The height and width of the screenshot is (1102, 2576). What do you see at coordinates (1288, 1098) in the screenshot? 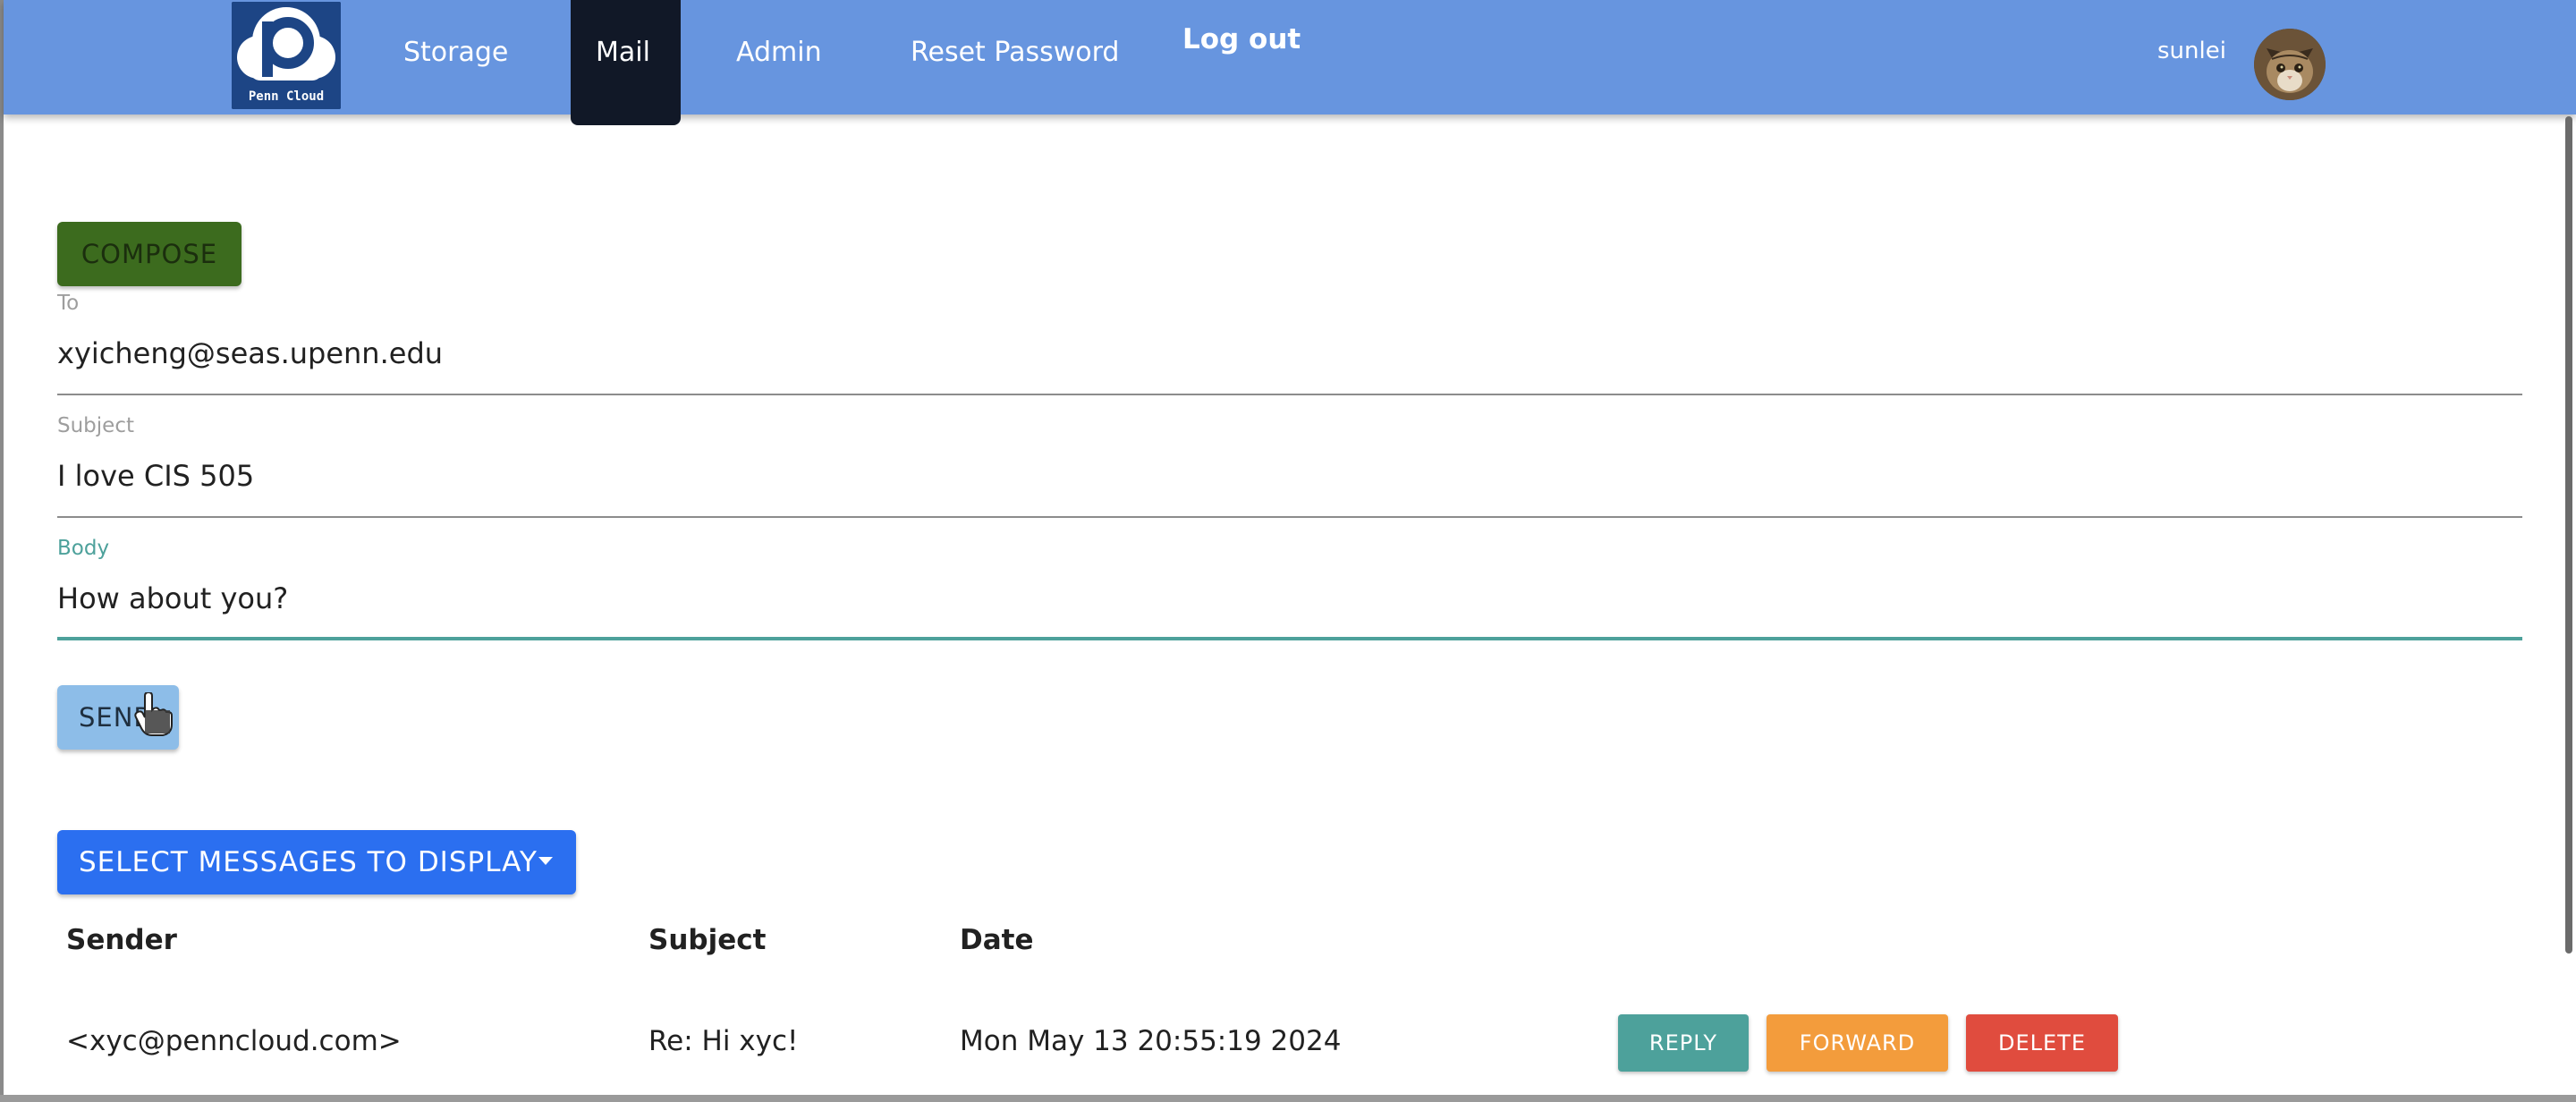
I see `window-border-bottom` at bounding box center [1288, 1098].